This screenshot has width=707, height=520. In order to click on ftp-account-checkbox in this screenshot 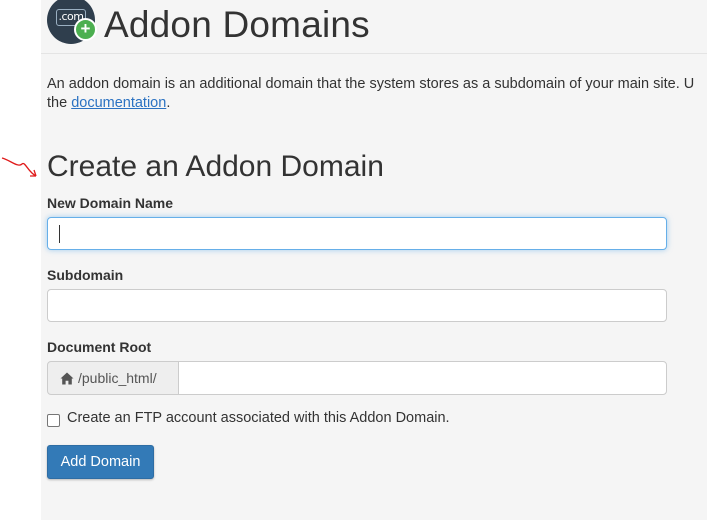, I will do `click(53, 420)`.